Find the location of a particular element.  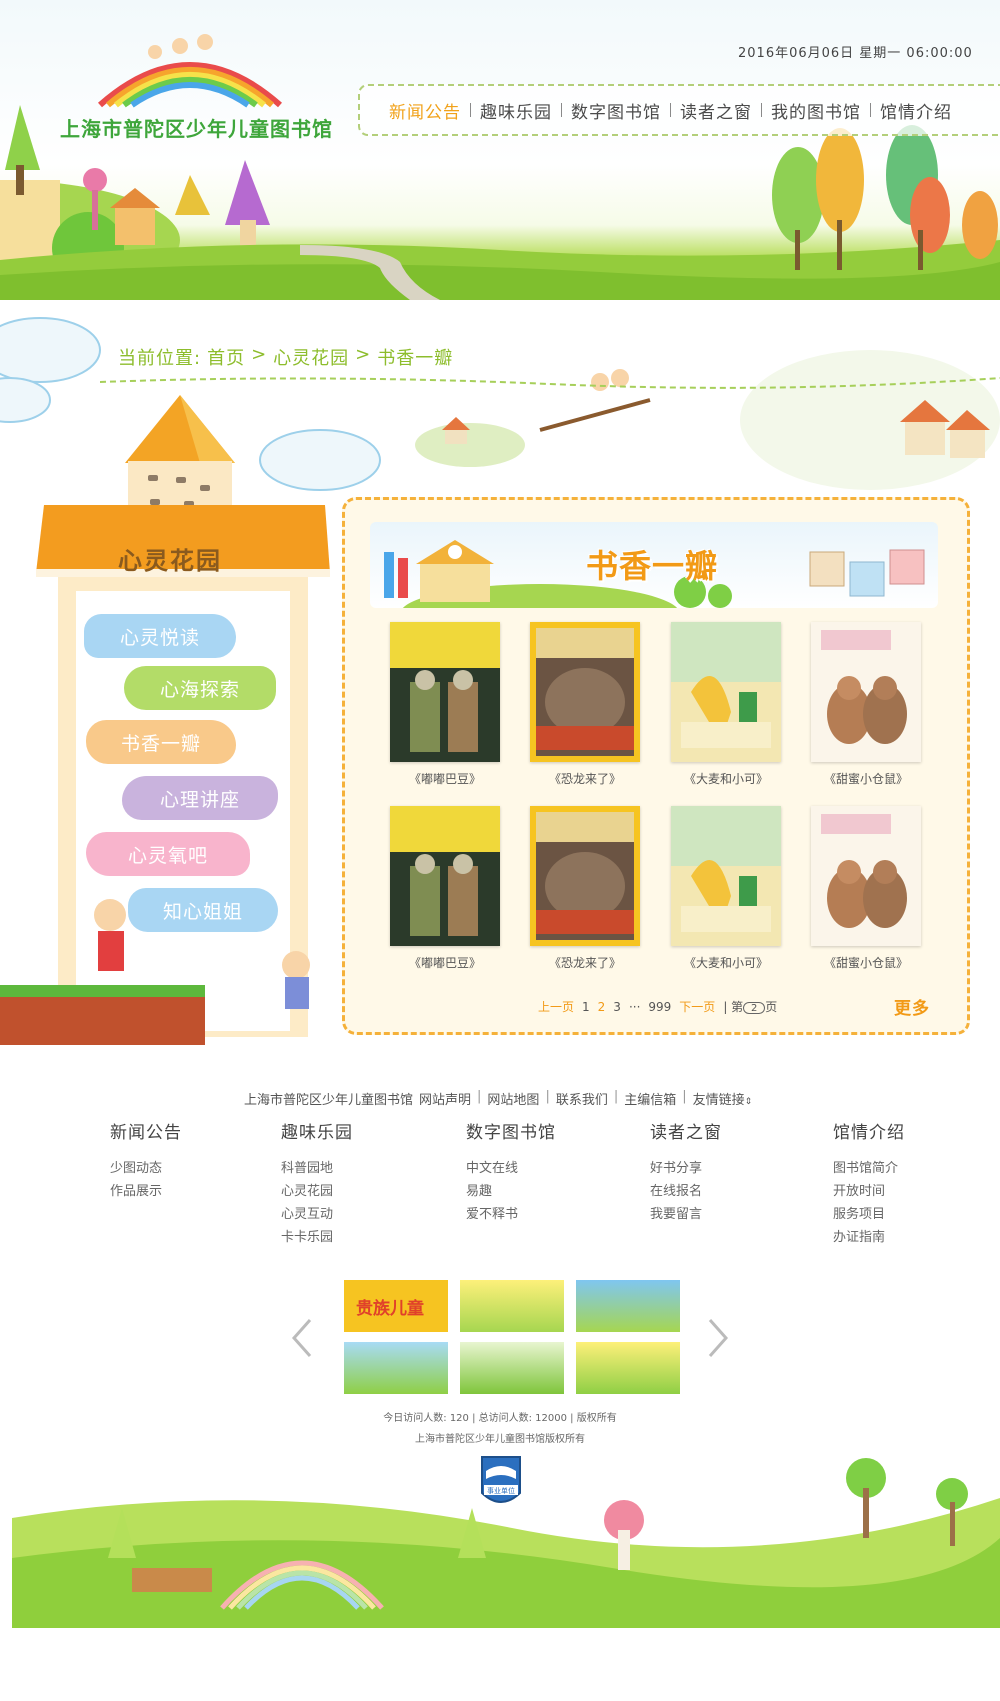

prev-page-link: 上一页 is located at coordinates (556, 1006).